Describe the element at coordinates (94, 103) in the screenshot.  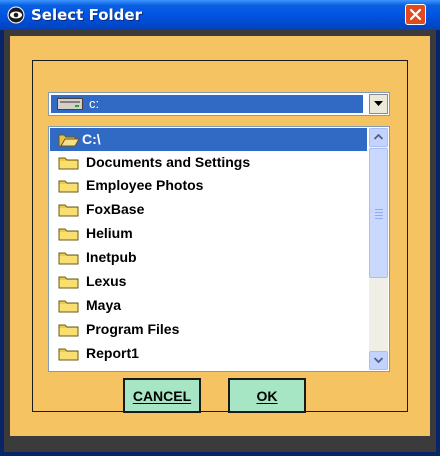
I see `drive-label: c:` at that location.